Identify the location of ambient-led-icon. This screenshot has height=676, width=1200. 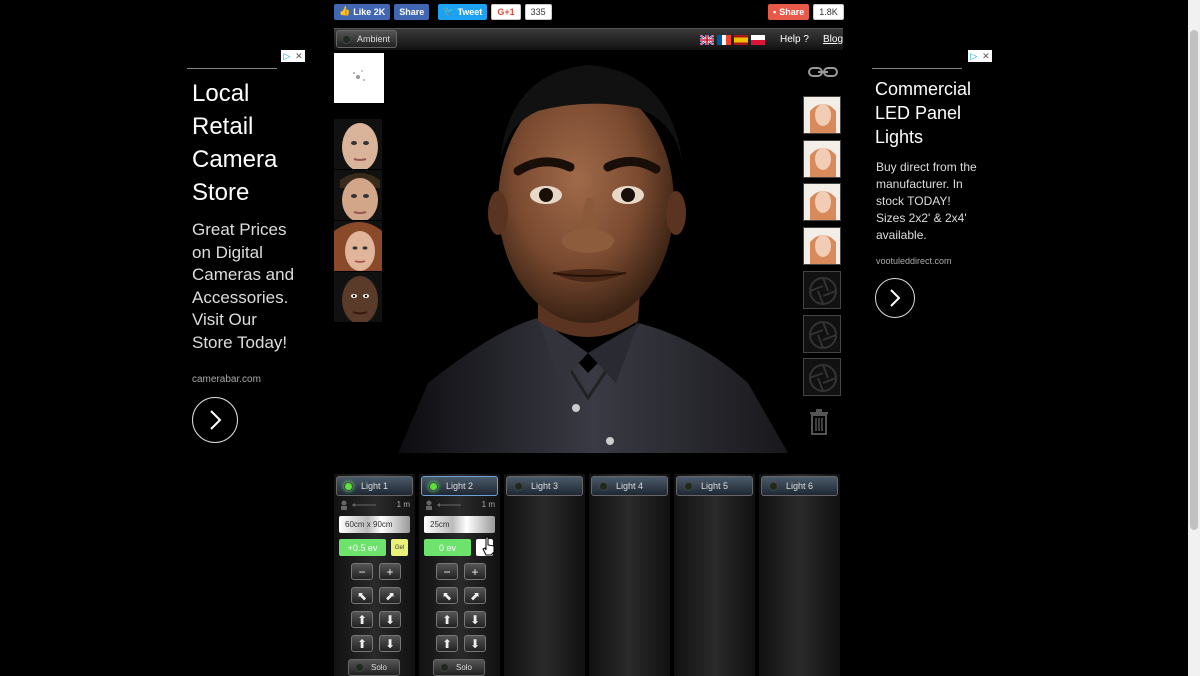
(346, 39).